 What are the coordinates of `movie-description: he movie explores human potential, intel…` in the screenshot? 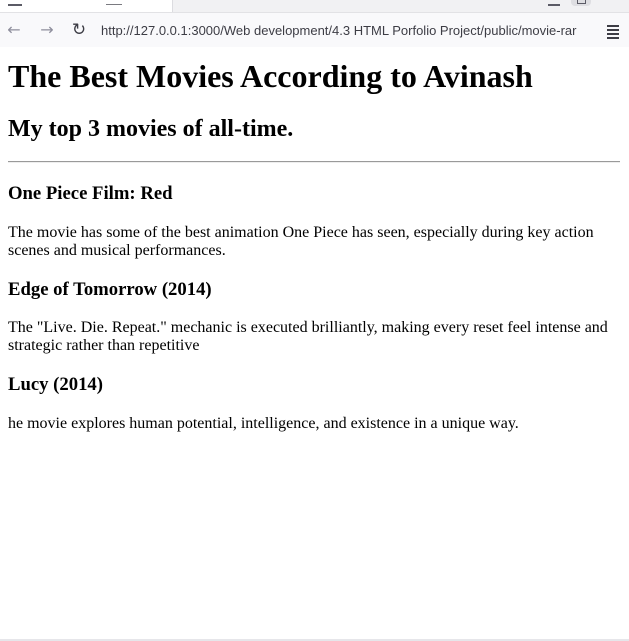 It's located at (263, 423).